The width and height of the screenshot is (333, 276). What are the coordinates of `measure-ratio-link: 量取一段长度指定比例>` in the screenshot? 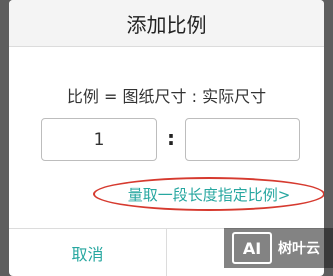 It's located at (209, 194).